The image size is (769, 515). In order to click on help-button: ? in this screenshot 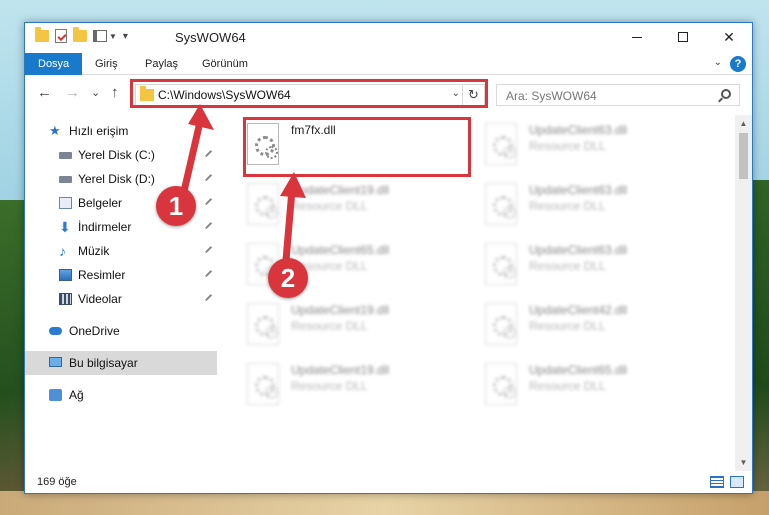, I will do `click(738, 64)`.